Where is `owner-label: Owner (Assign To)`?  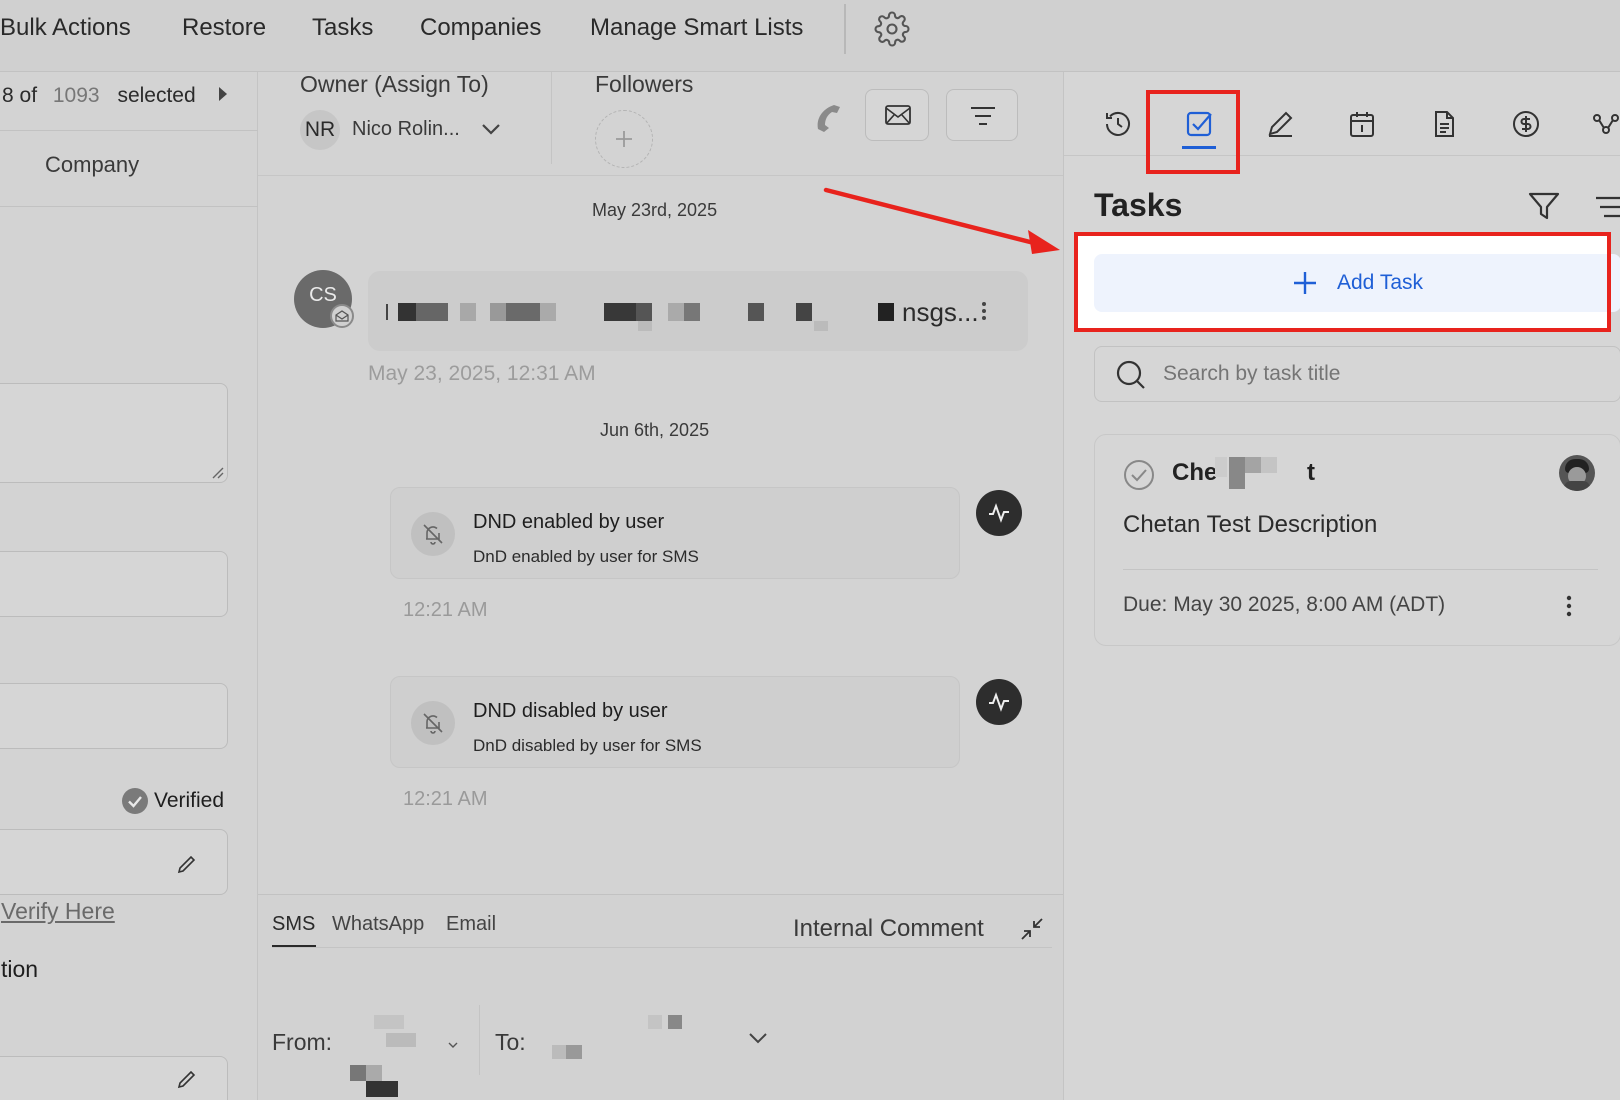
owner-label: Owner (Assign To) is located at coordinates (394, 84).